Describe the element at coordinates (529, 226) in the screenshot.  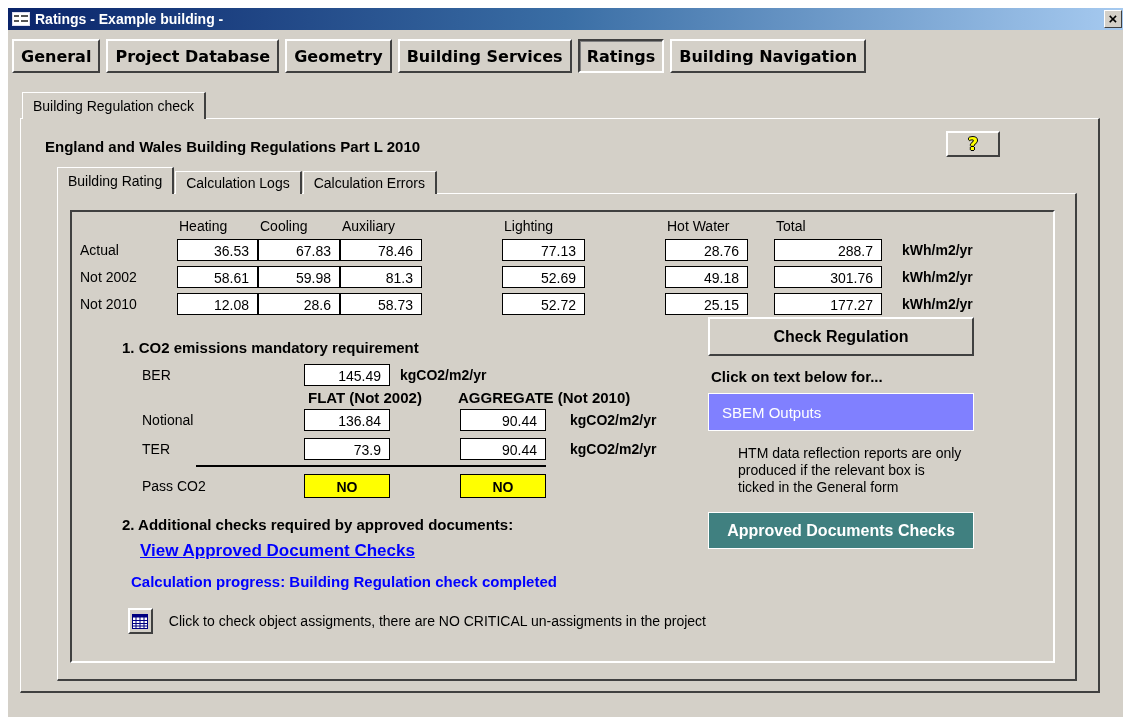
I see `column-header: Lighting` at that location.